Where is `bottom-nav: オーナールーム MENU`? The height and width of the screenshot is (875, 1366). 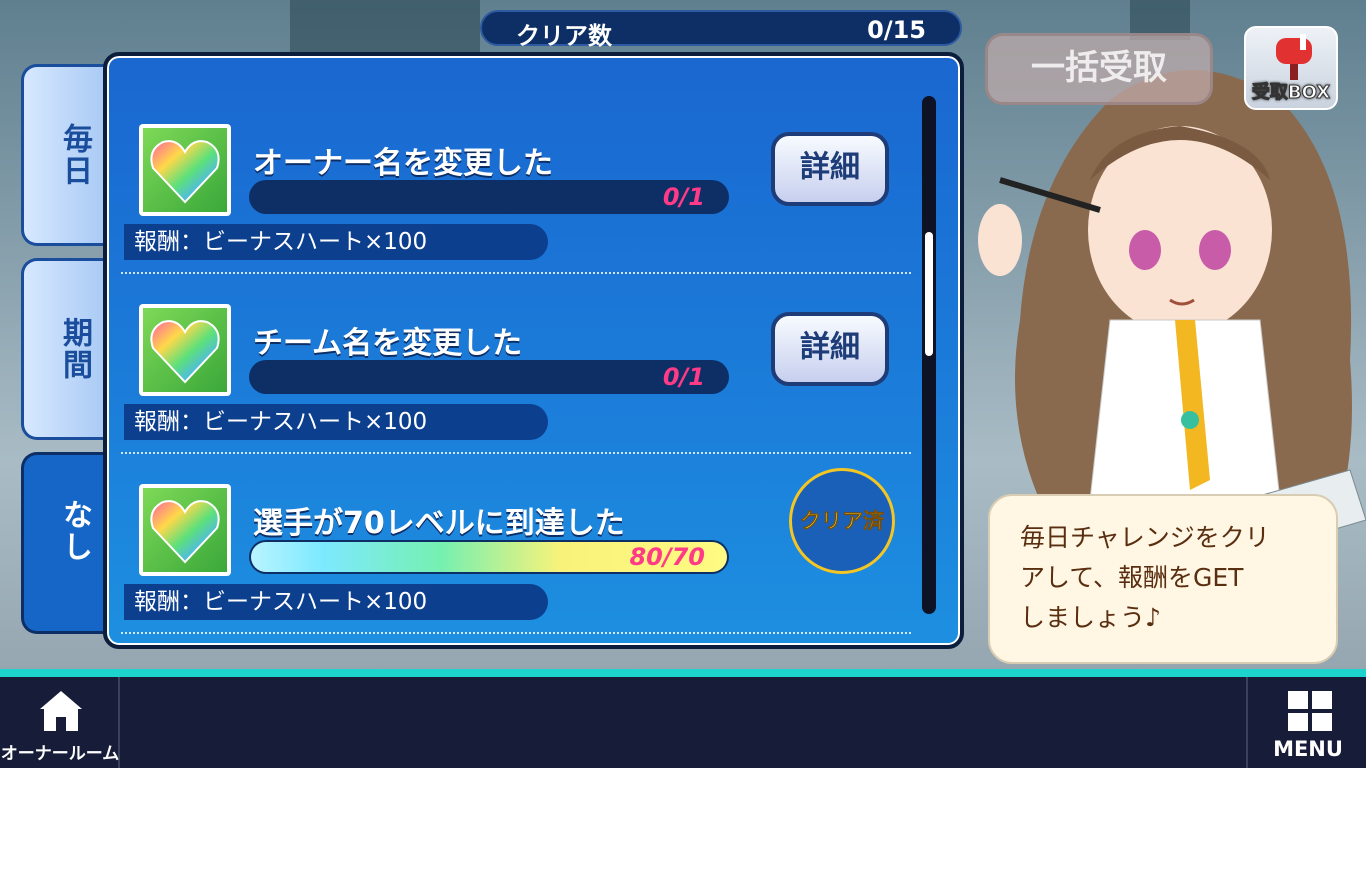 bottom-nav: オーナールーム MENU is located at coordinates (683, 718).